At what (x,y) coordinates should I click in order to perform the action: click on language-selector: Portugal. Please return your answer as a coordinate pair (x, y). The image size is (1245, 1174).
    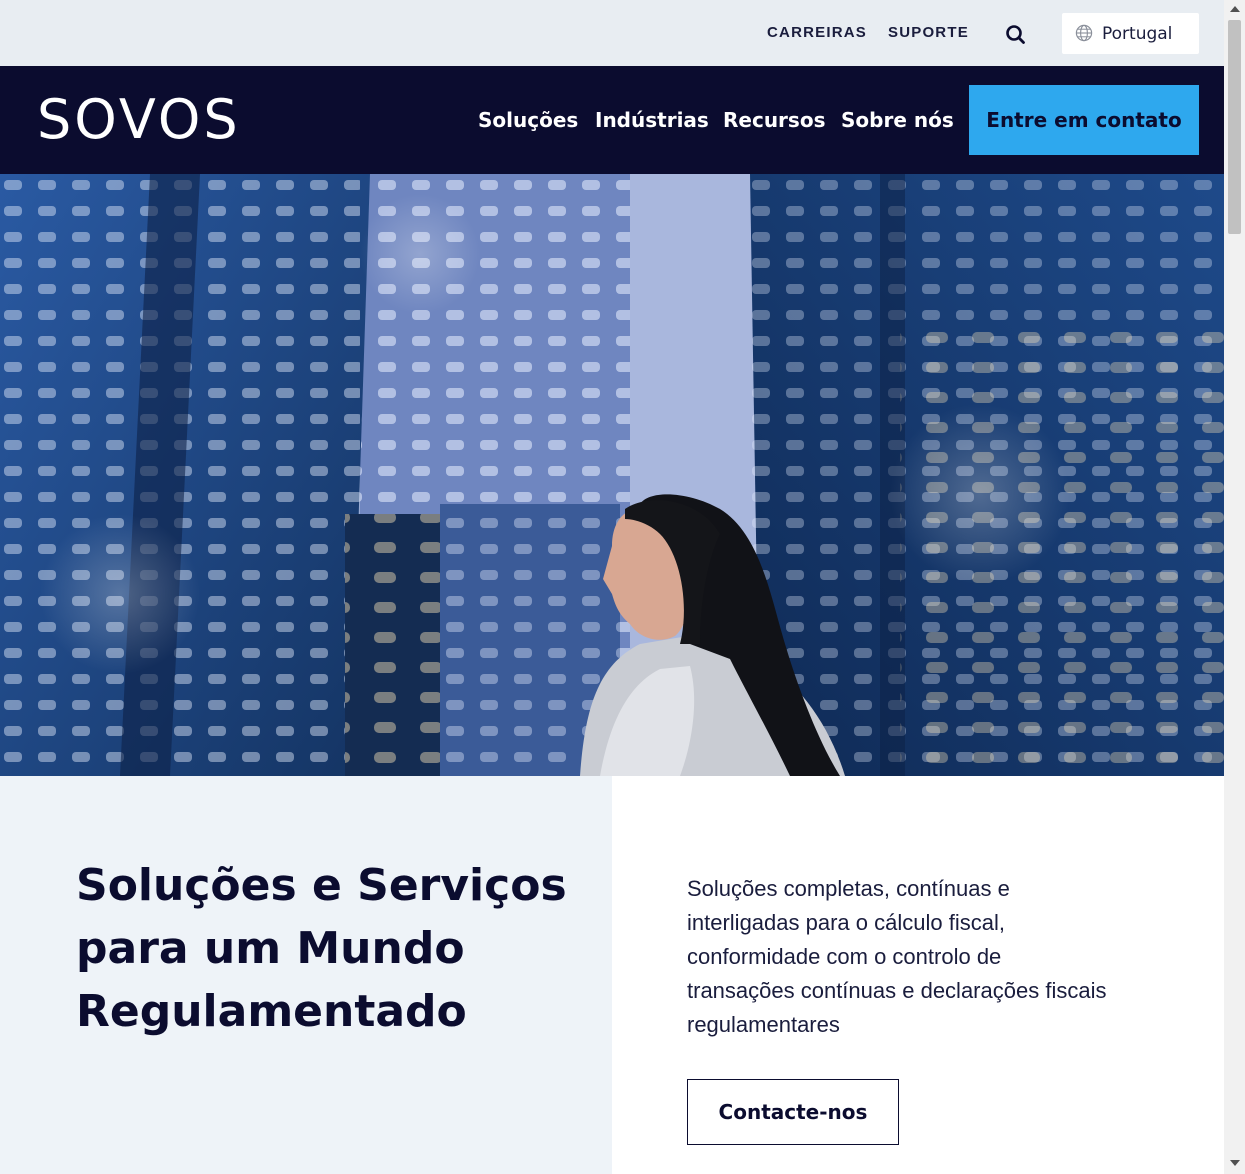
    Looking at the image, I should click on (1130, 33).